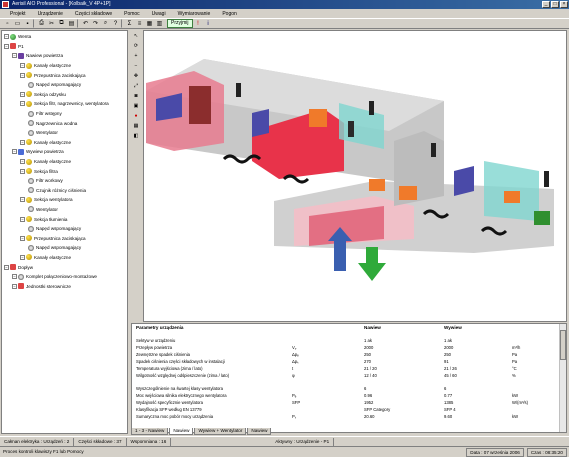  Describe the element at coordinates (64, 267) in the screenshot. I see `tree-item: − Dopływ` at that location.